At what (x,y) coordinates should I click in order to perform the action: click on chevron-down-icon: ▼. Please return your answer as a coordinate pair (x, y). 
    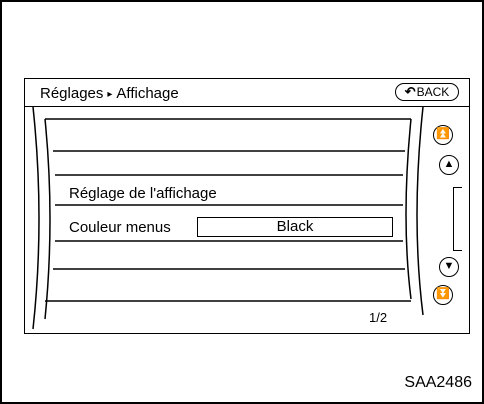
    Looking at the image, I should click on (449, 266).